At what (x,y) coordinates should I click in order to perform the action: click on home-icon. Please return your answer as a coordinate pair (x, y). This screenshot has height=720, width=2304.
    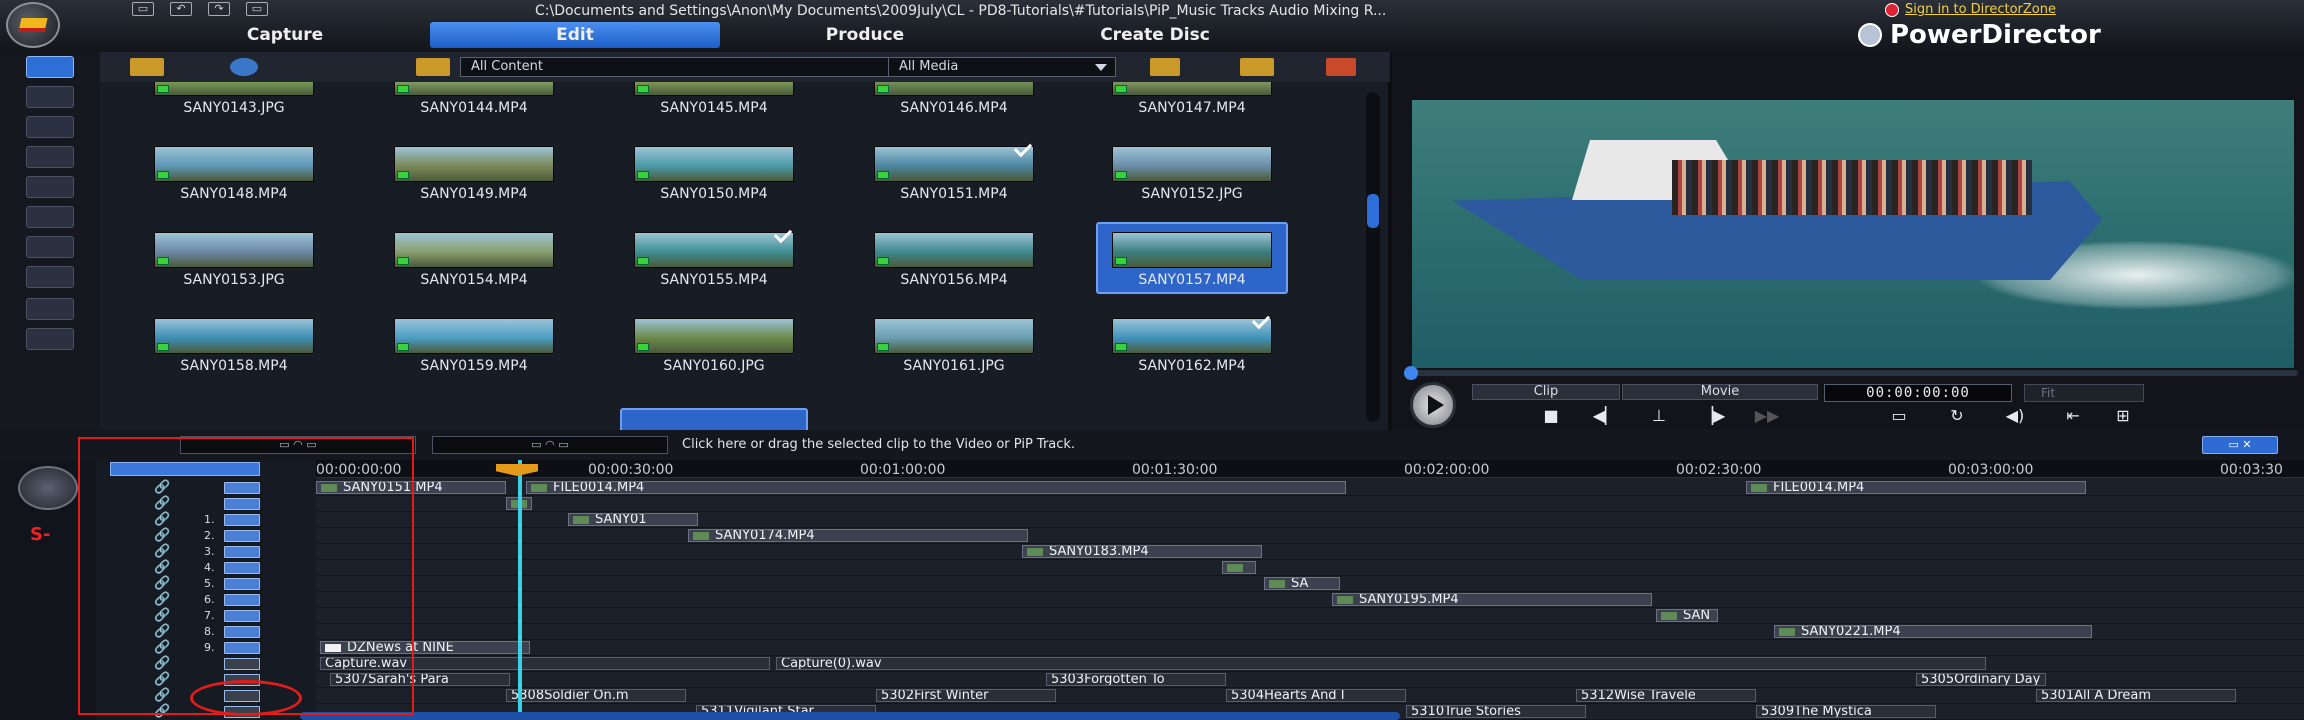
    Looking at the image, I should click on (1870, 35).